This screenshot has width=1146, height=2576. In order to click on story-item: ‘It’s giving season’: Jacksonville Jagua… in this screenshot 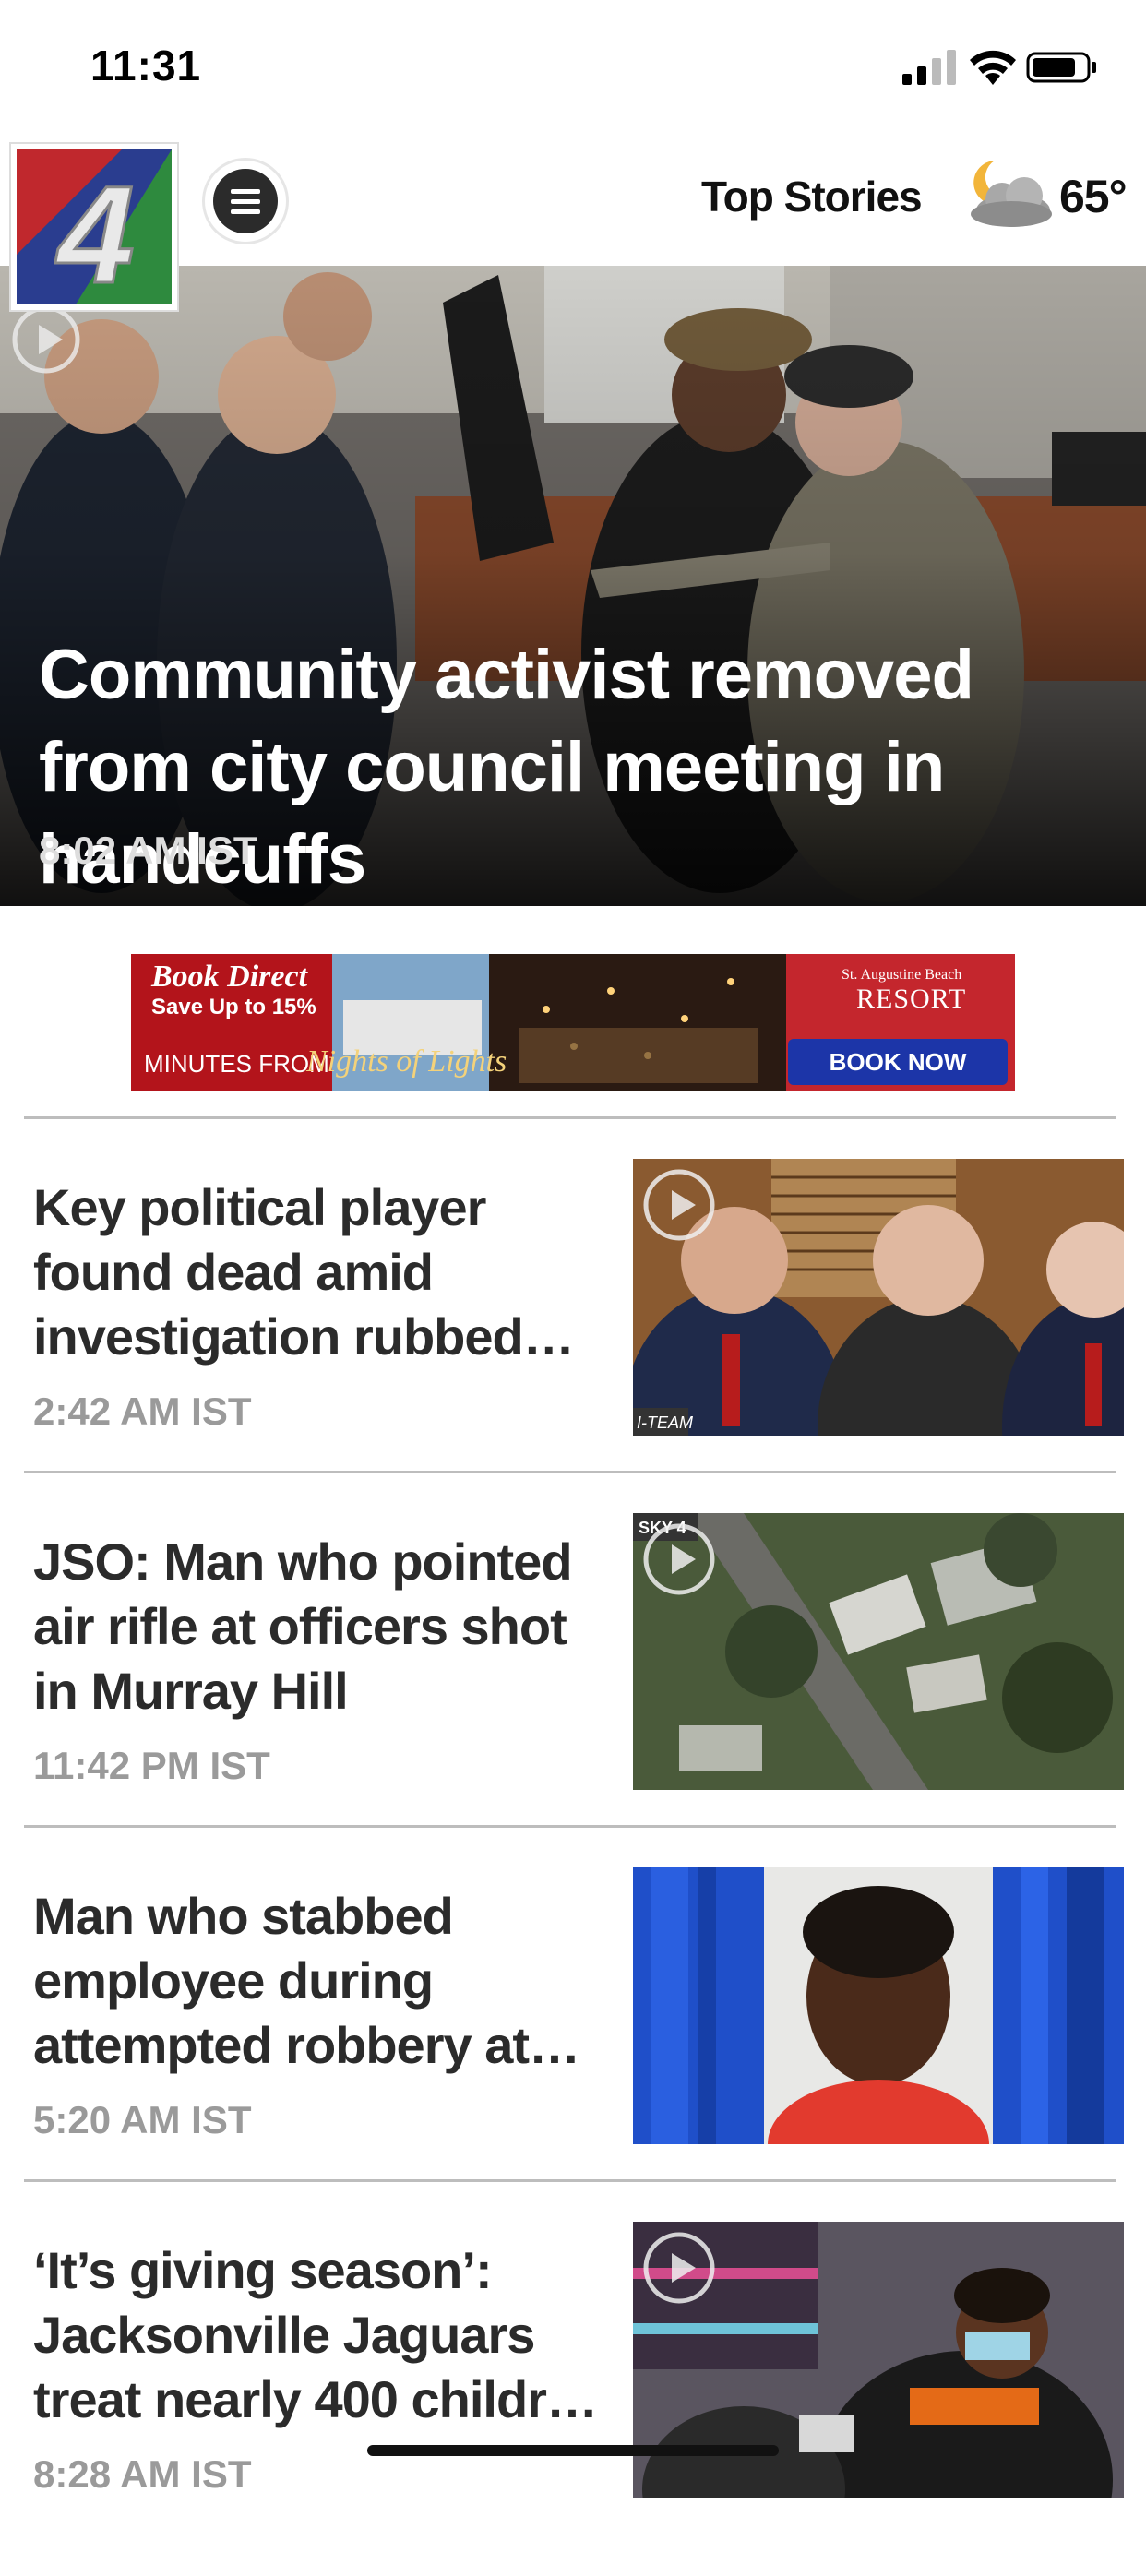, I will do `click(573, 2399)`.